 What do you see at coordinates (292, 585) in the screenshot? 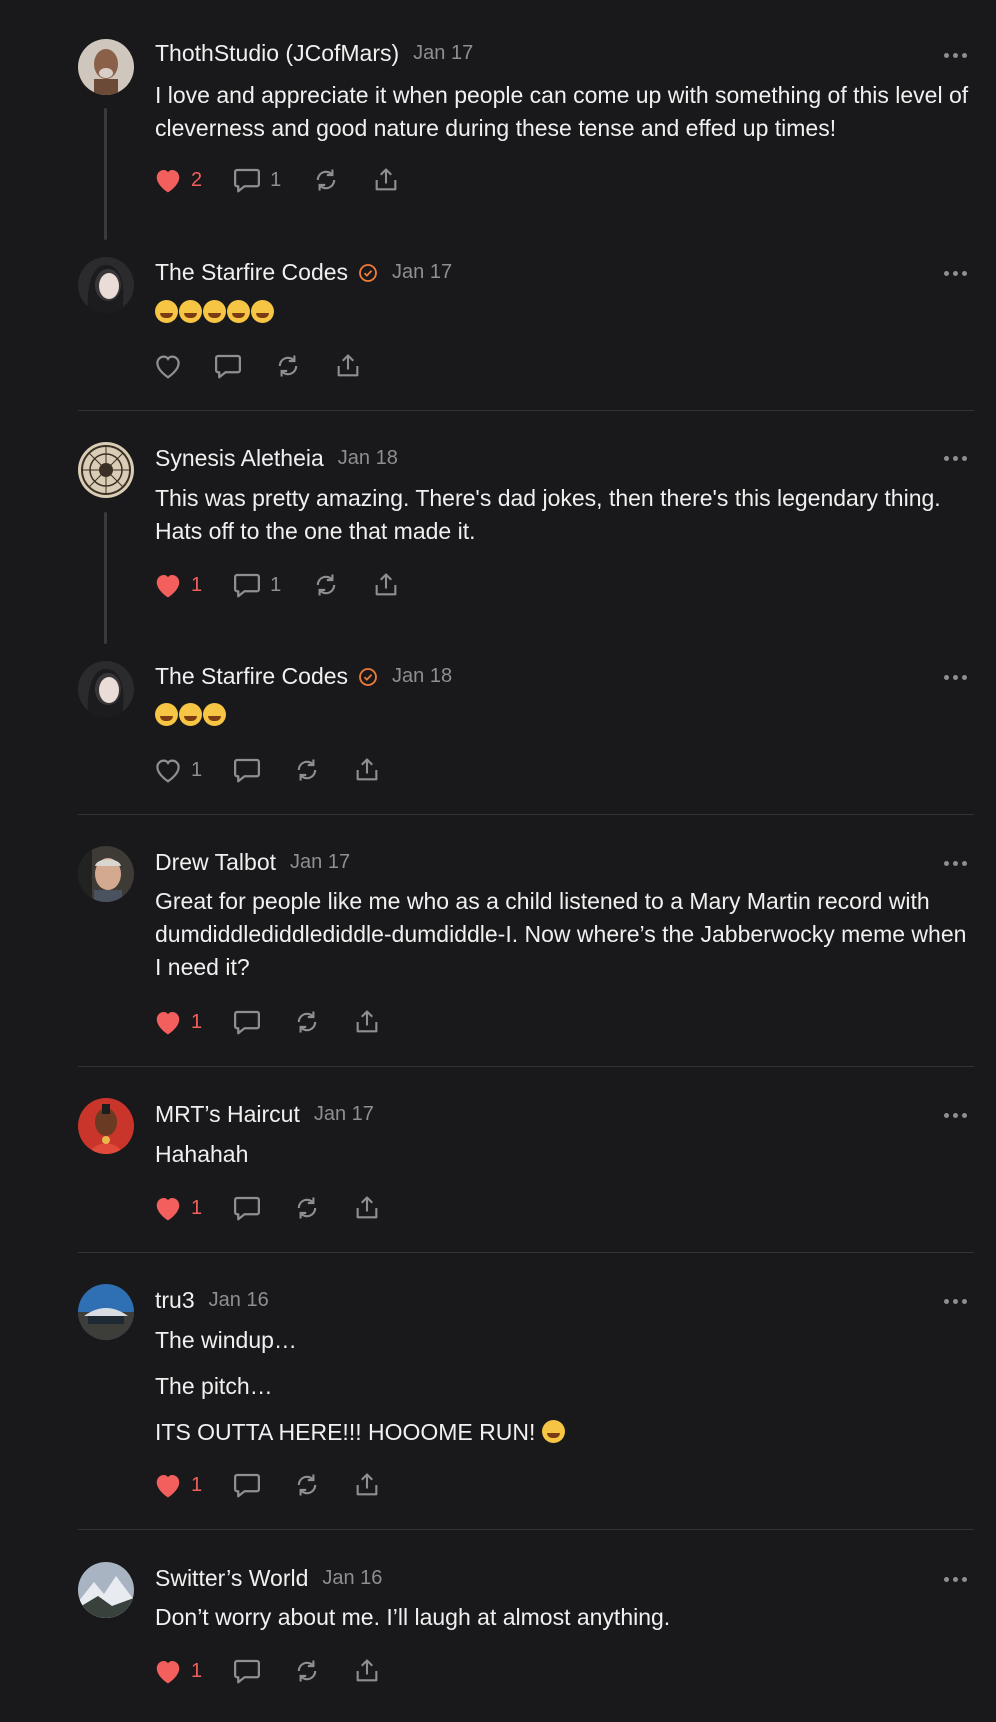
I see `comment-actions: 1 1` at bounding box center [292, 585].